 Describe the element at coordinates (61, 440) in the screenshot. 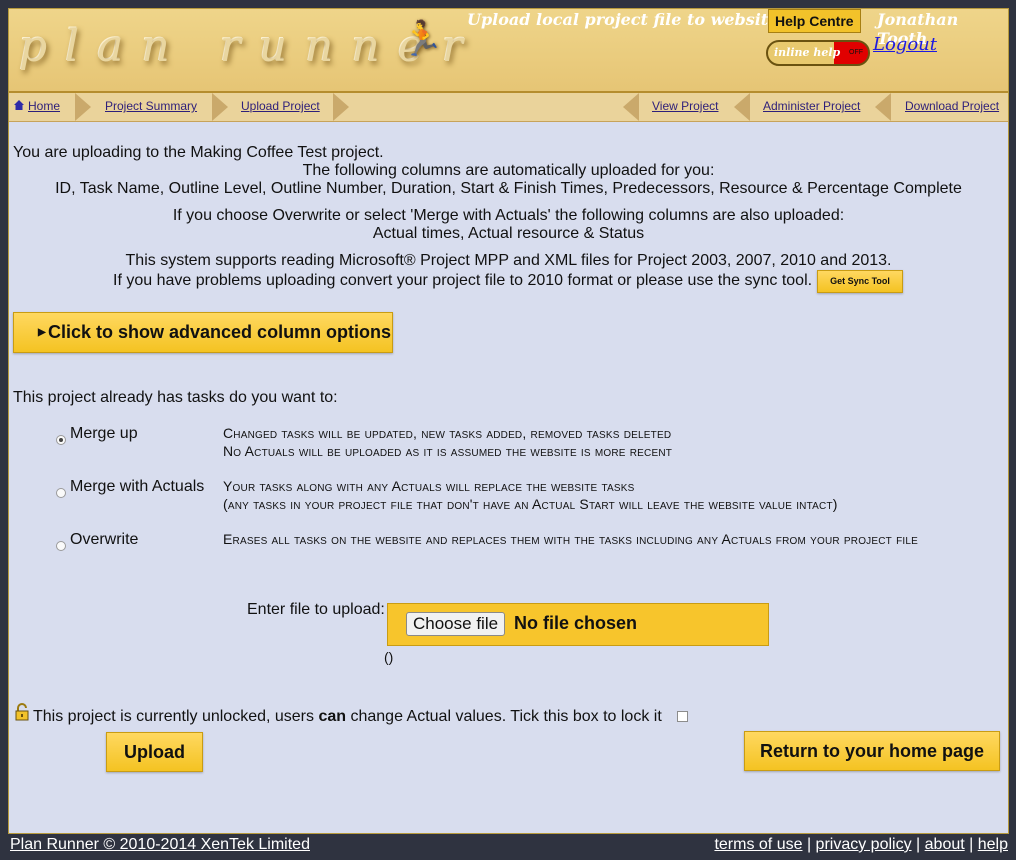

I see `merge-up-radio` at that location.